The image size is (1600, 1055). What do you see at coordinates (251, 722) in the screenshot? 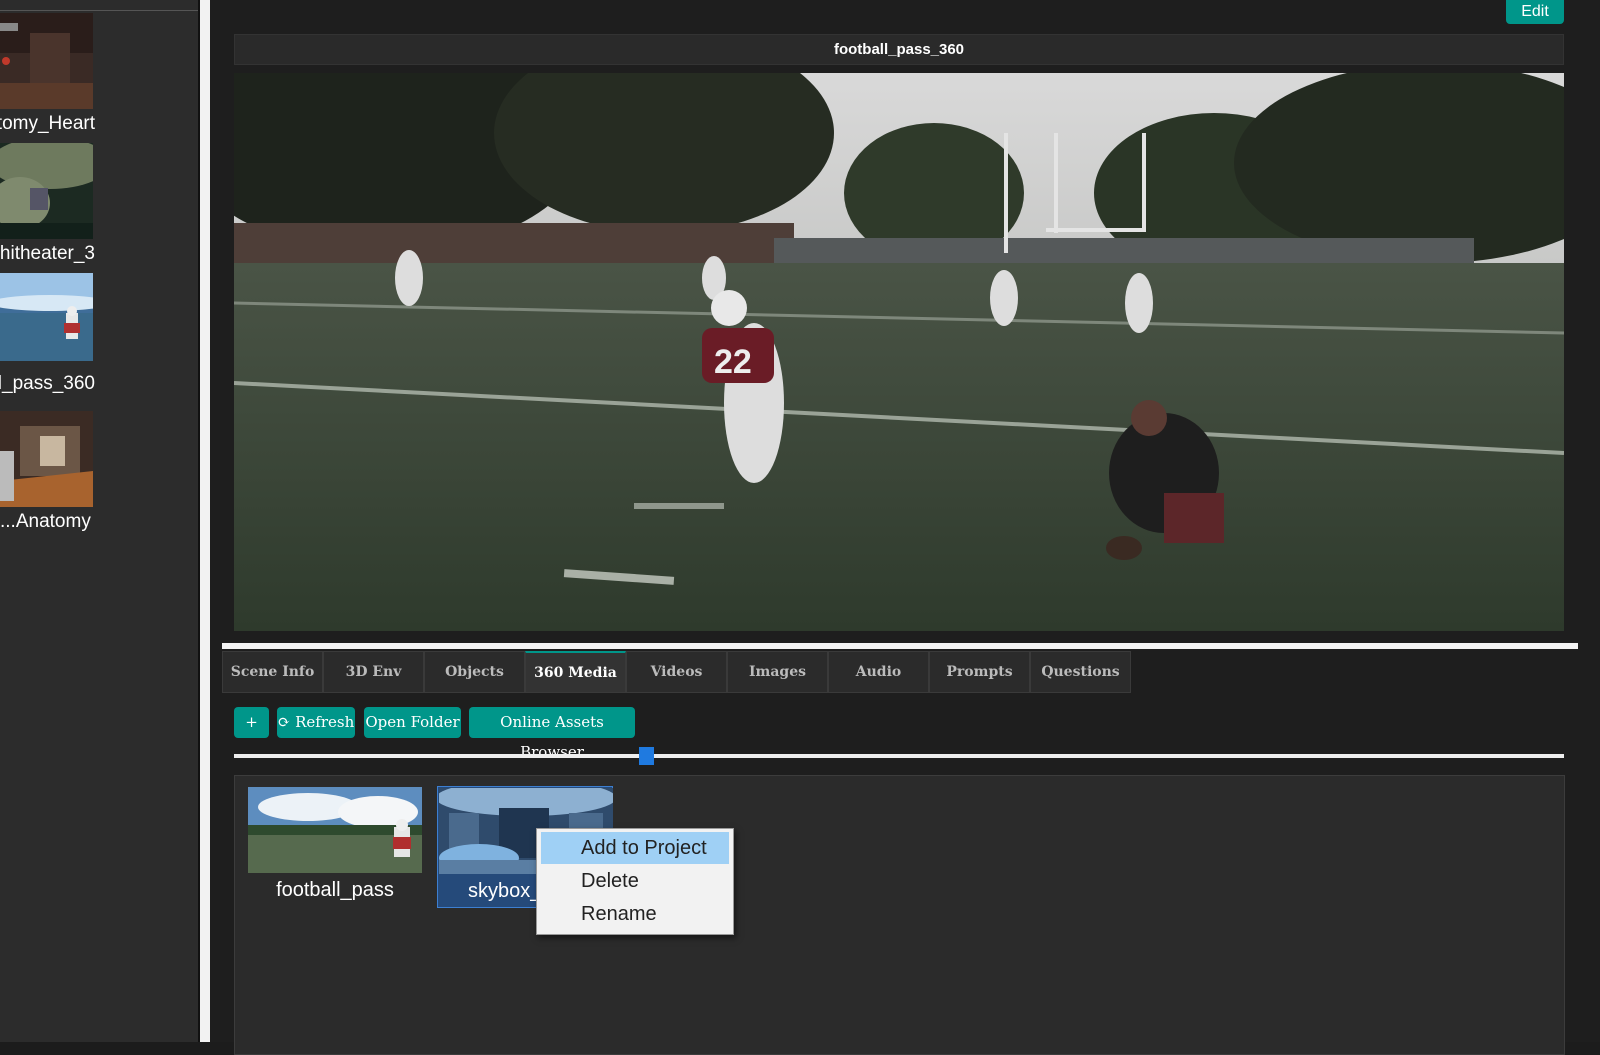
I see `add-media-button: +` at bounding box center [251, 722].